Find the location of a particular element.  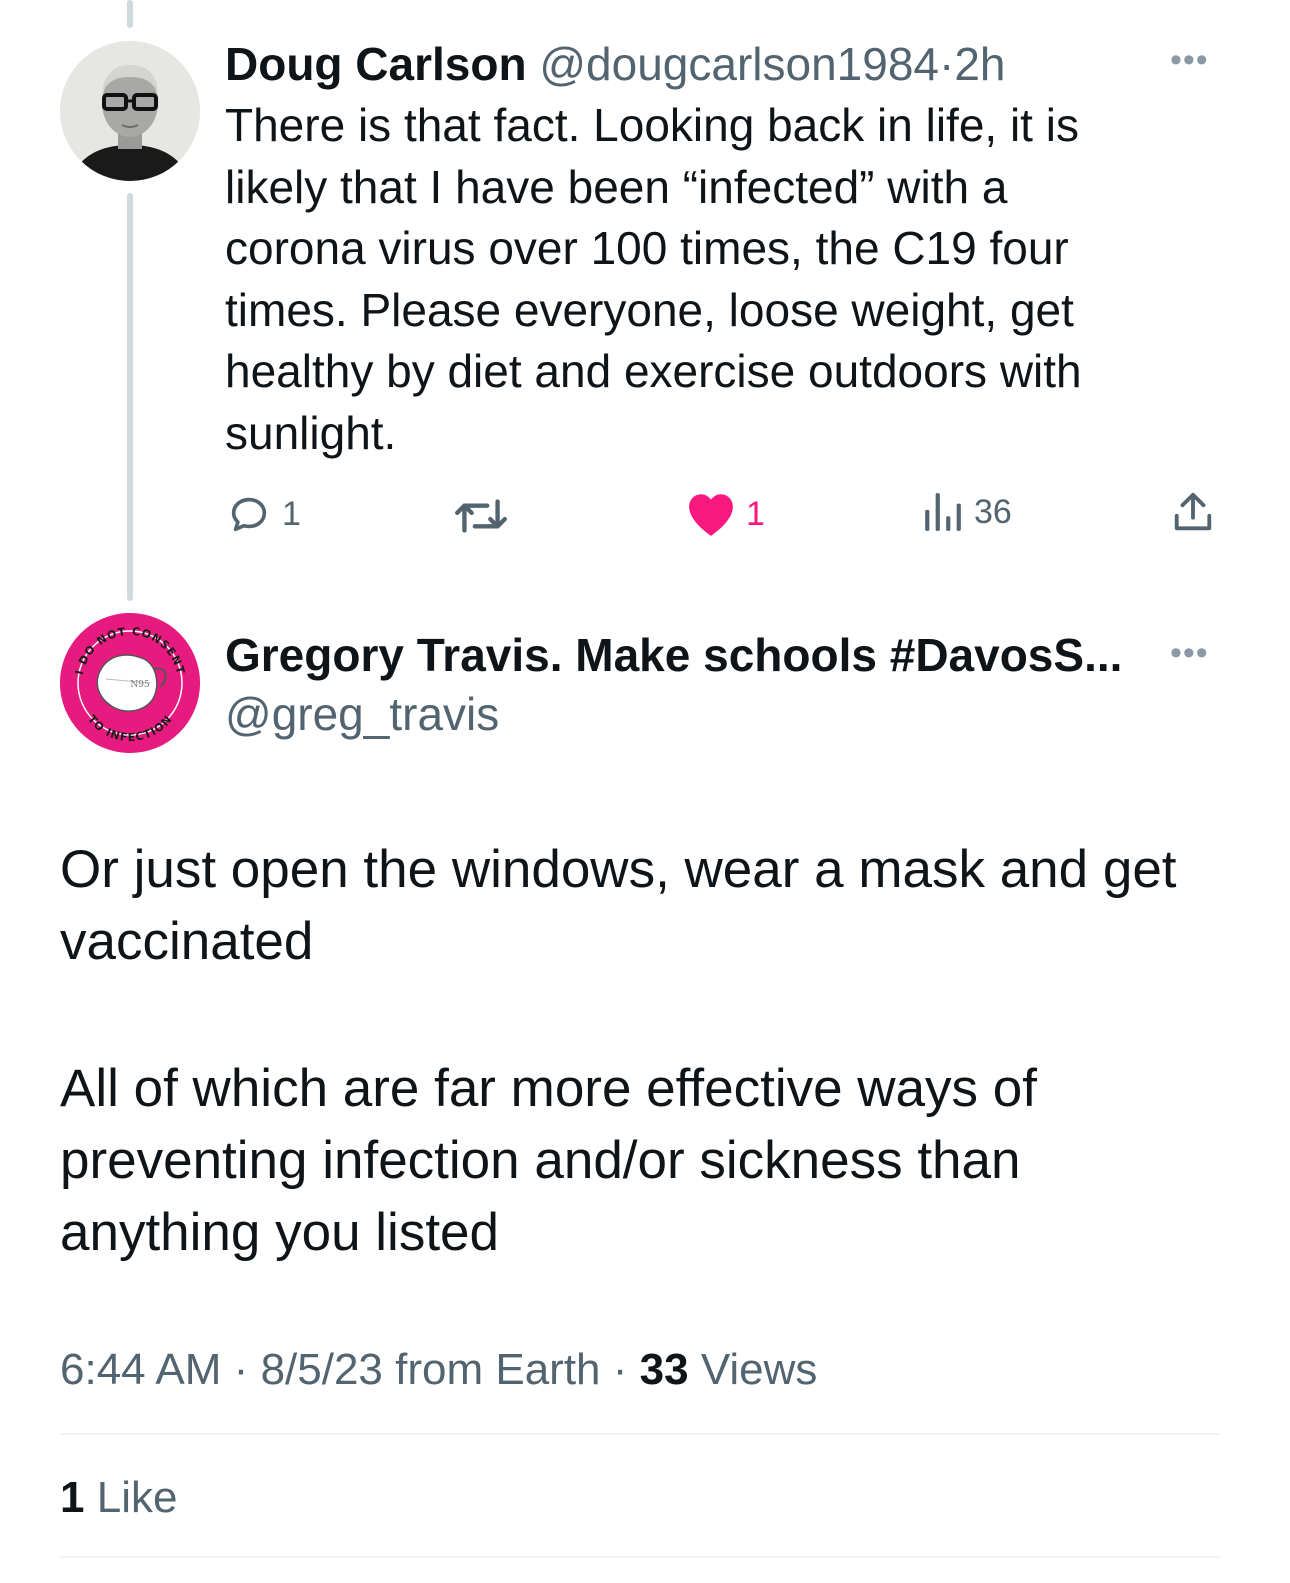

reply-icon is located at coordinates (249, 514).